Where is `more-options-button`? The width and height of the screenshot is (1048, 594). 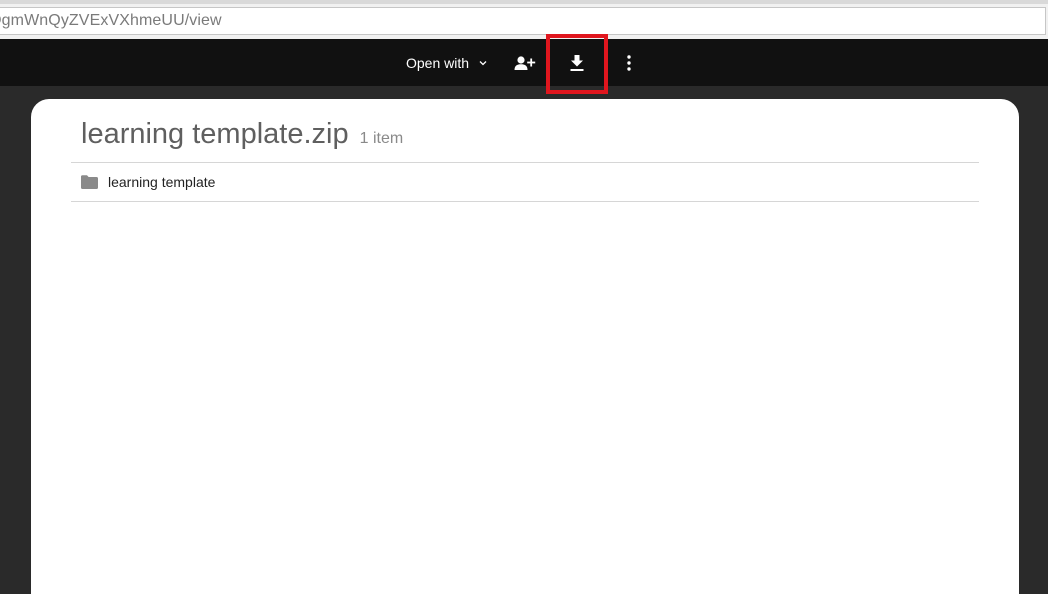
more-options-button is located at coordinates (629, 62).